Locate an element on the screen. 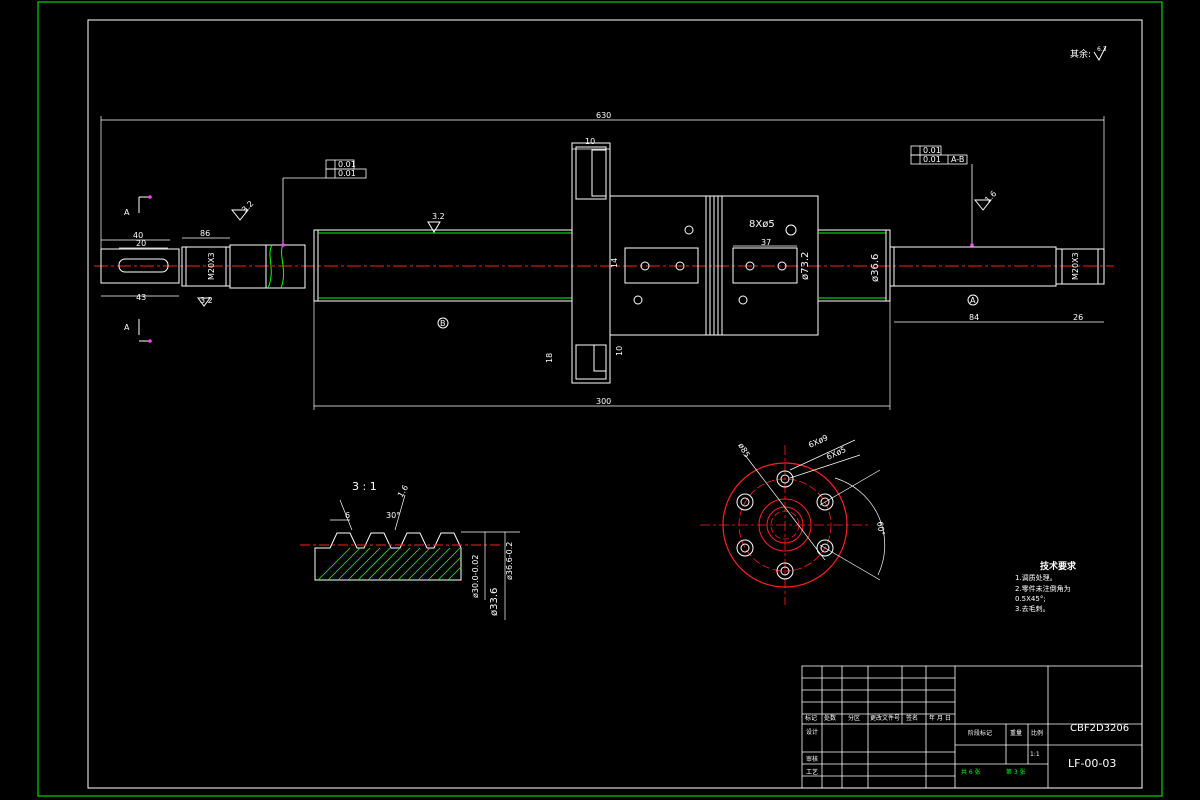 This screenshot has height=800, width=1200. detail-tol-small: ø30.0-0.02 is located at coordinates (475, 576).